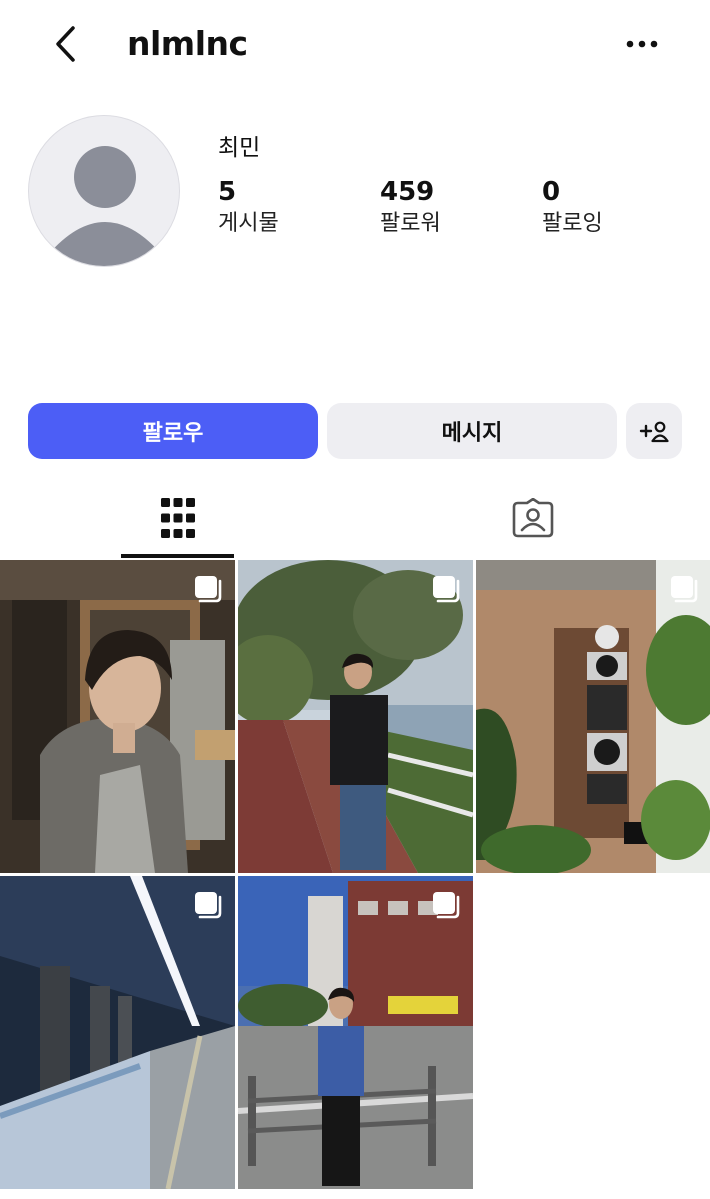 The image size is (710, 1199). Describe the element at coordinates (572, 208) in the screenshot. I see `stat-following: 0 팔로잉` at that location.